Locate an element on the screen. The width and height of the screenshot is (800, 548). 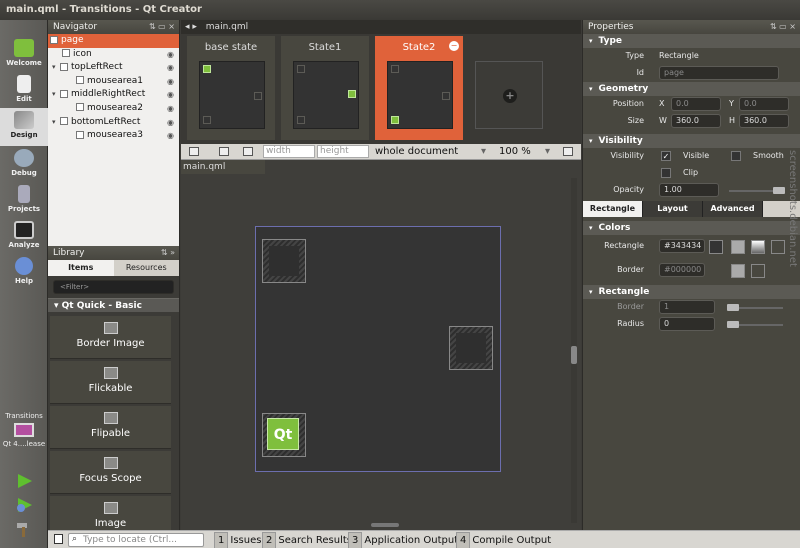
reset-view-icon is located at coordinates (568, 151).